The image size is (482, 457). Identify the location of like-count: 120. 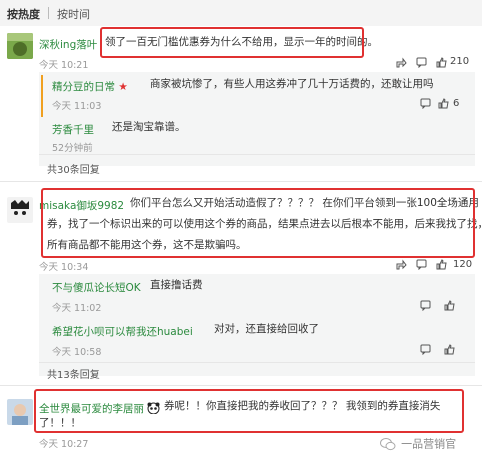
(463, 264).